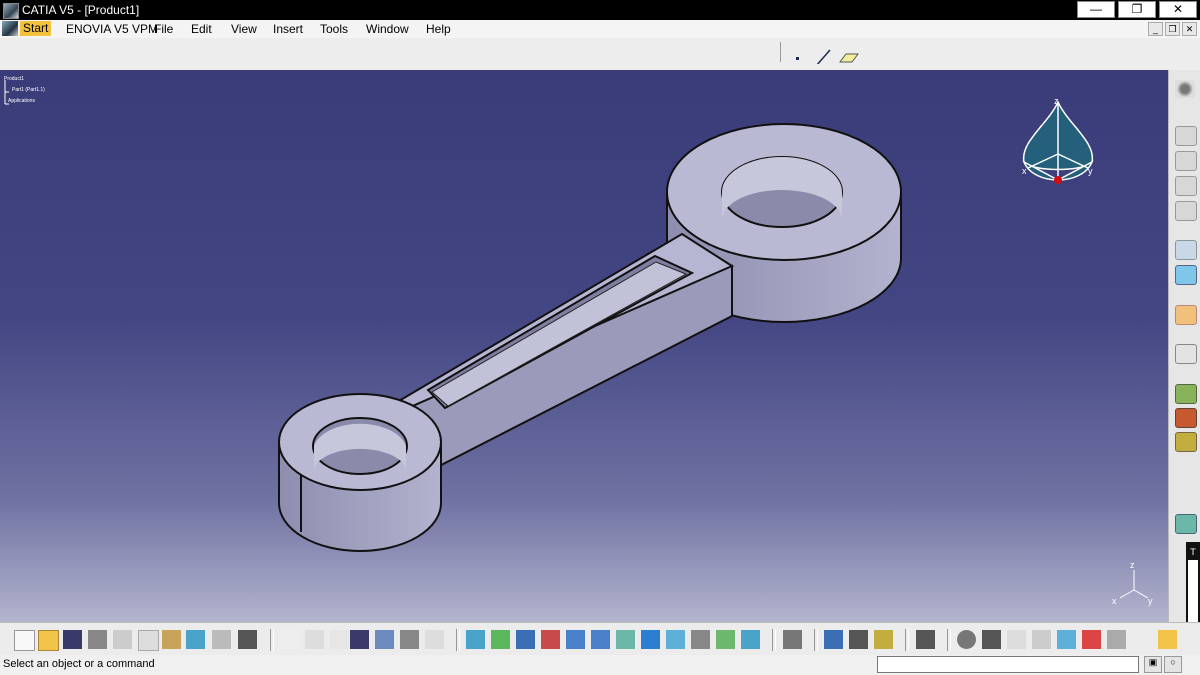 Image resolution: width=1200 pixels, height=675 pixels. What do you see at coordinates (525, 639) in the screenshot?
I see `pan-icon` at bounding box center [525, 639].